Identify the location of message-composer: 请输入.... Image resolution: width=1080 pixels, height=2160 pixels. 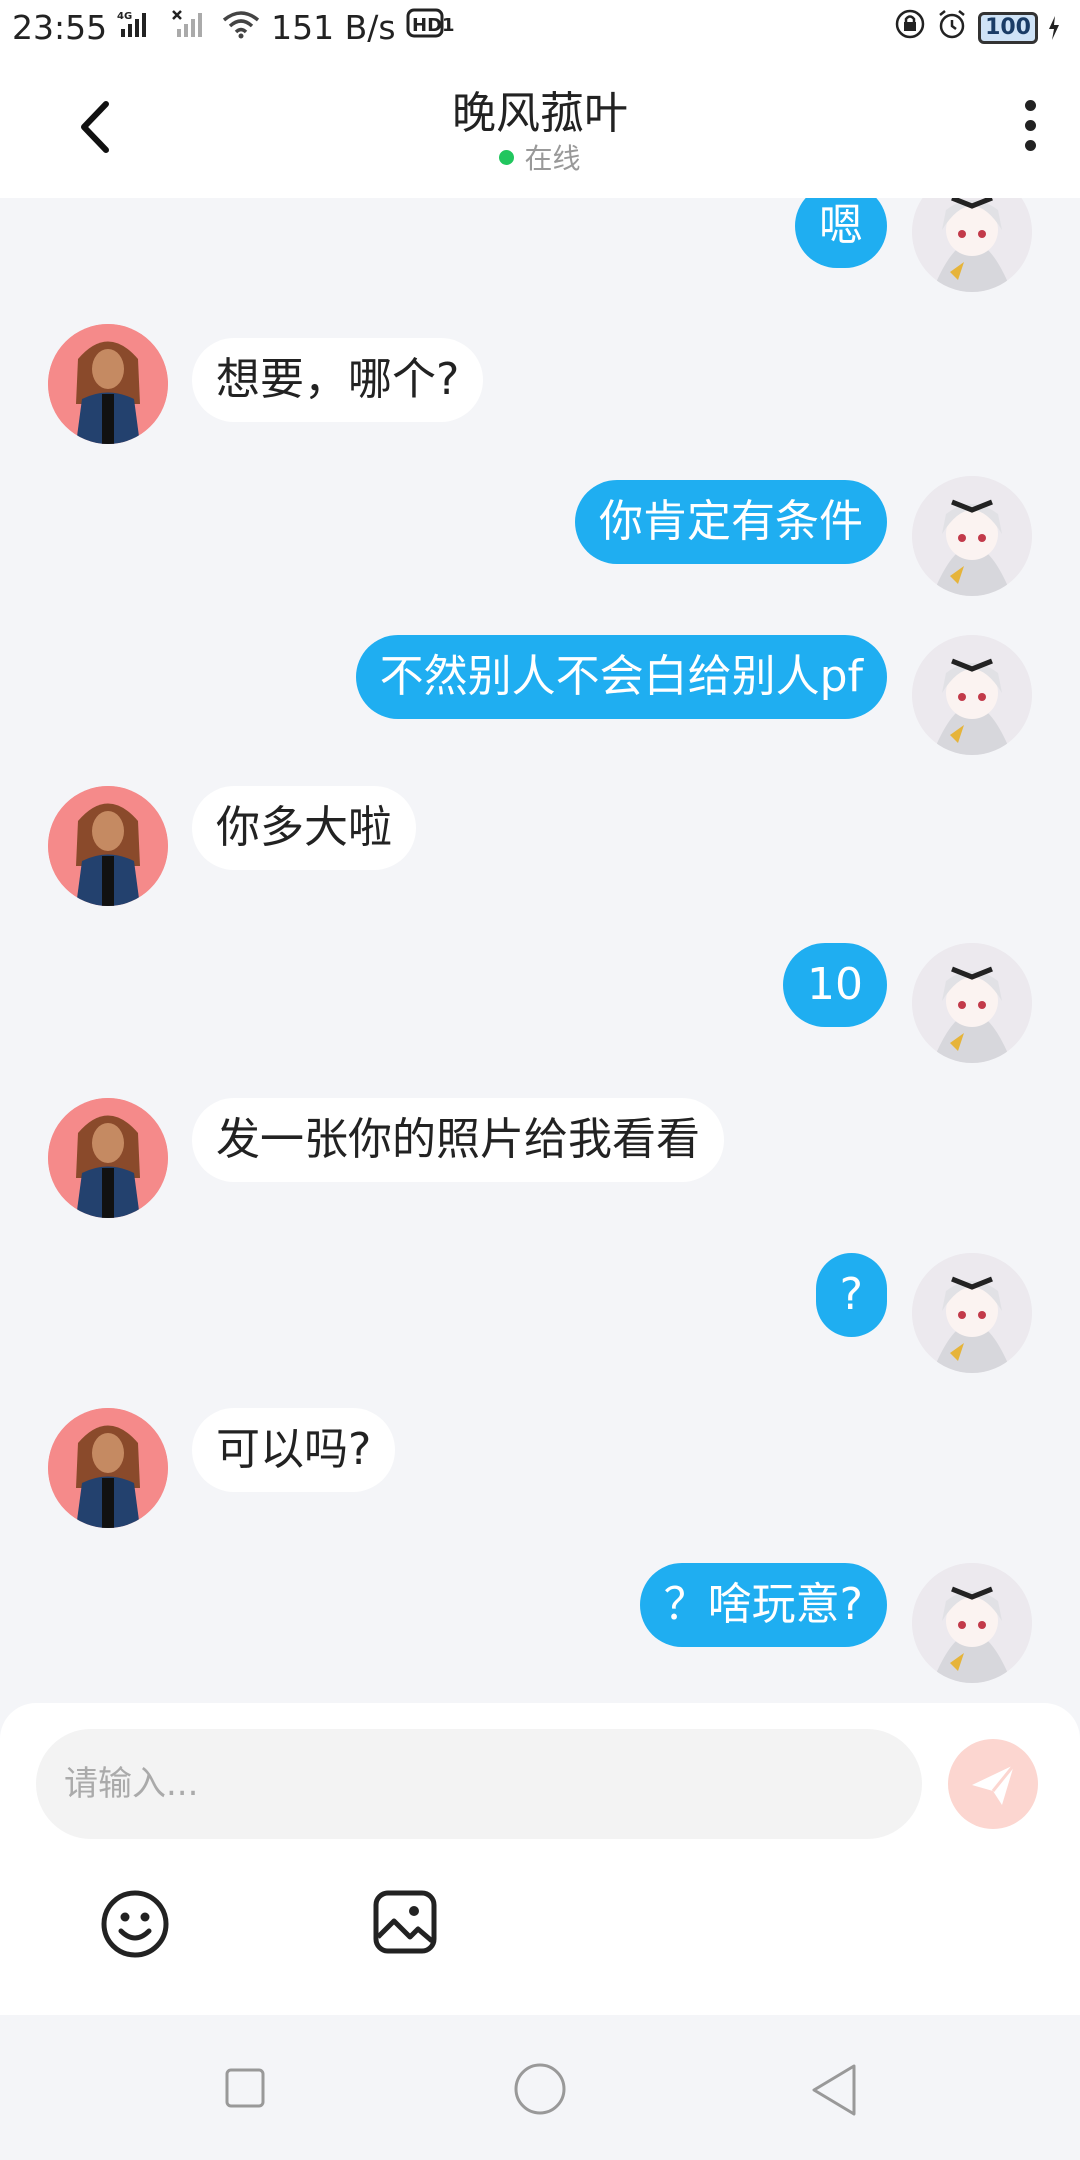
(540, 1859).